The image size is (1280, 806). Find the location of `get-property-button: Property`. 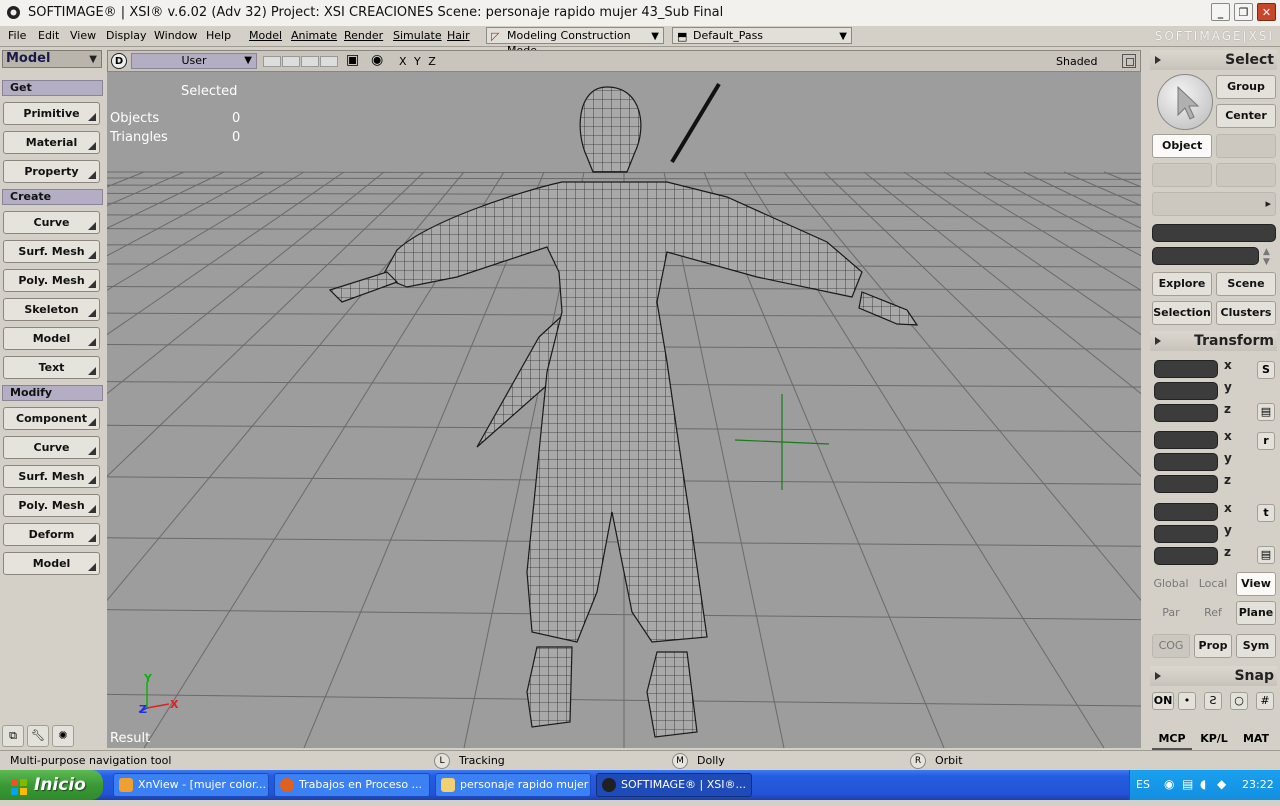

get-property-button: Property is located at coordinates (51, 171).